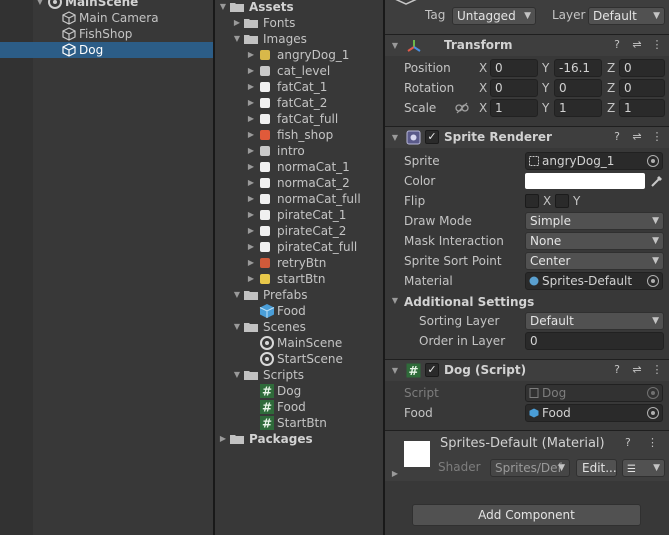  I want to click on folder-images: ▼ Images, so click(299, 39).